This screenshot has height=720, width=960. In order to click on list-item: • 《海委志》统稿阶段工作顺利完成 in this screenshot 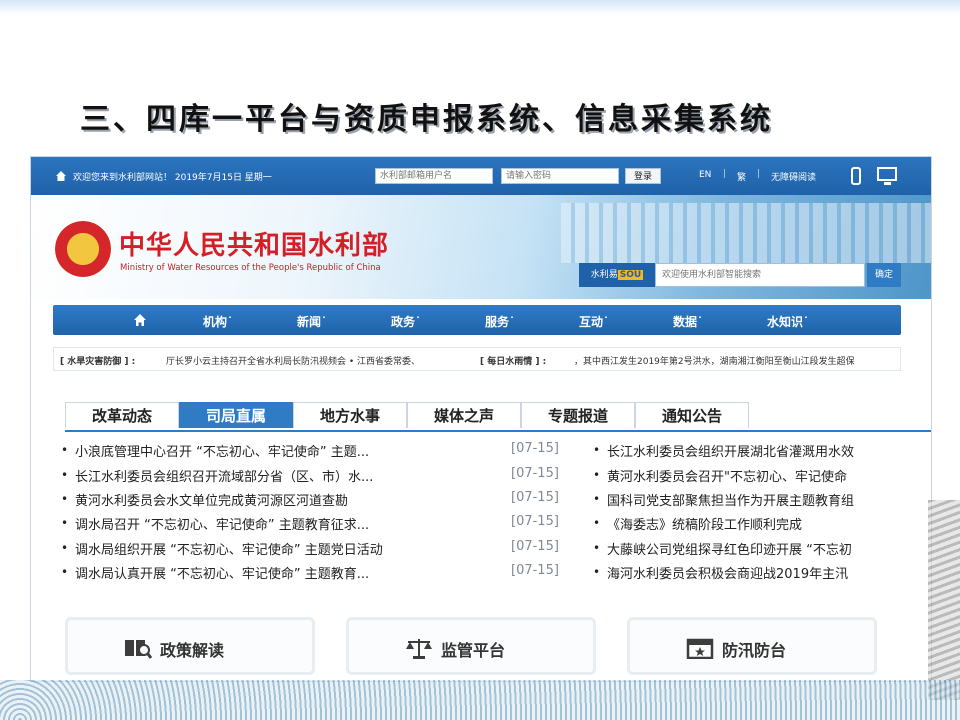, I will do `click(762, 526)`.